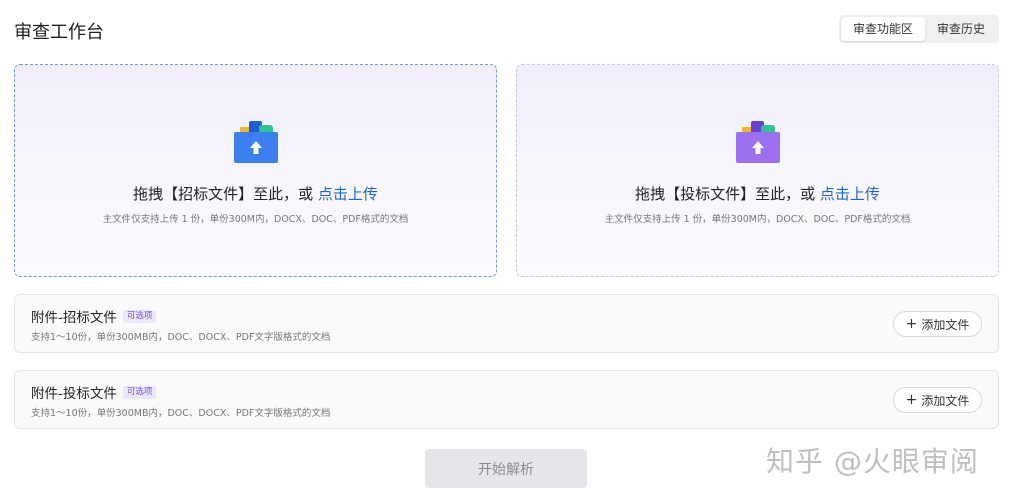 The image size is (1015, 500). Describe the element at coordinates (181, 337) in the screenshot. I see `attachment-tender-desc: 支持1～10份，单份300MB内，DOC、DOCX、PDF文字版格式的文档` at that location.